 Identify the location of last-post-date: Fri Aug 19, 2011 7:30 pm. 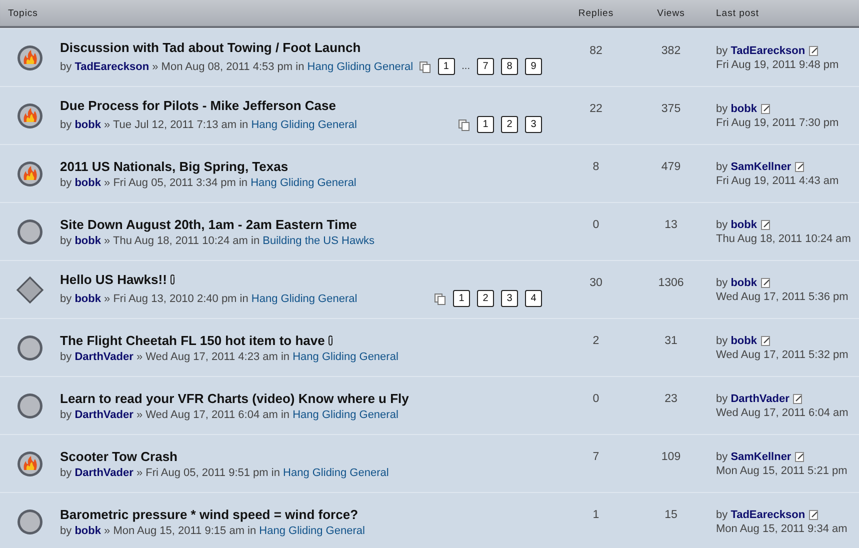
(778, 122).